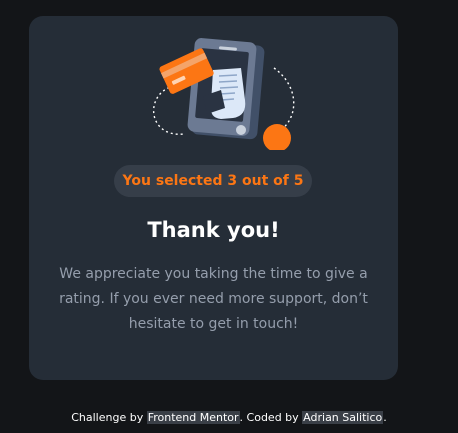 This screenshot has height=433, width=458. Describe the element at coordinates (107, 417) in the screenshot. I see `attribution-prefix: Challenge by` at that location.